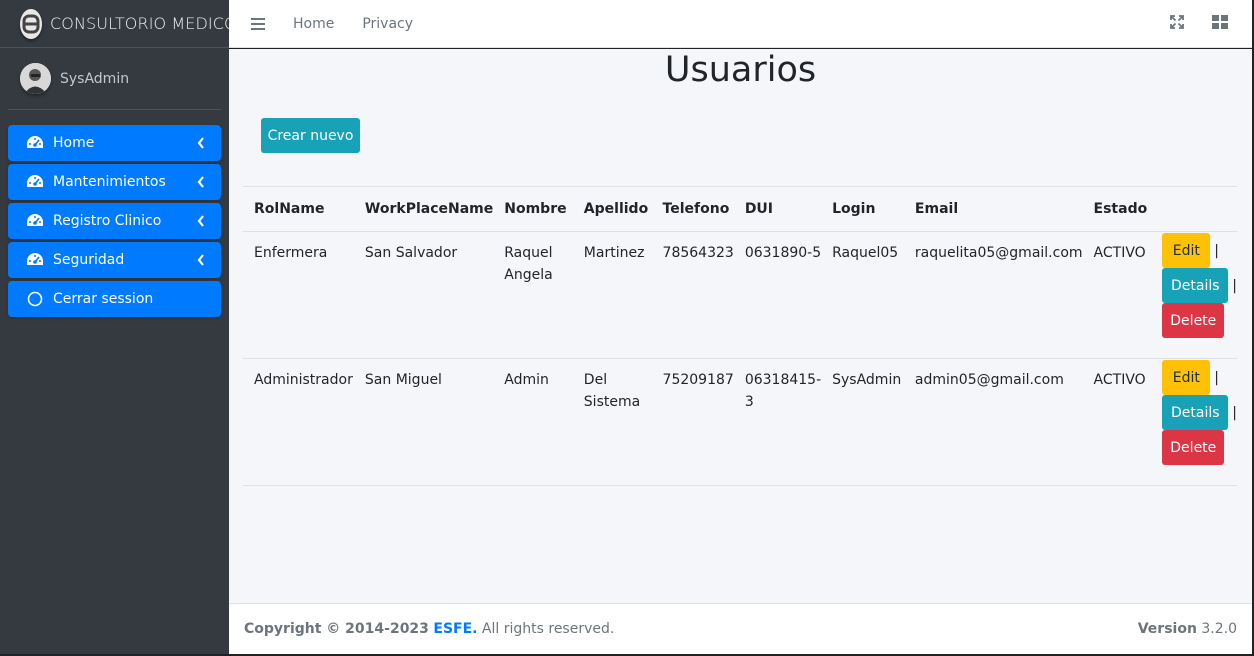  What do you see at coordinates (387, 24) in the screenshot?
I see `nav-link-privacy: Privacy` at bounding box center [387, 24].